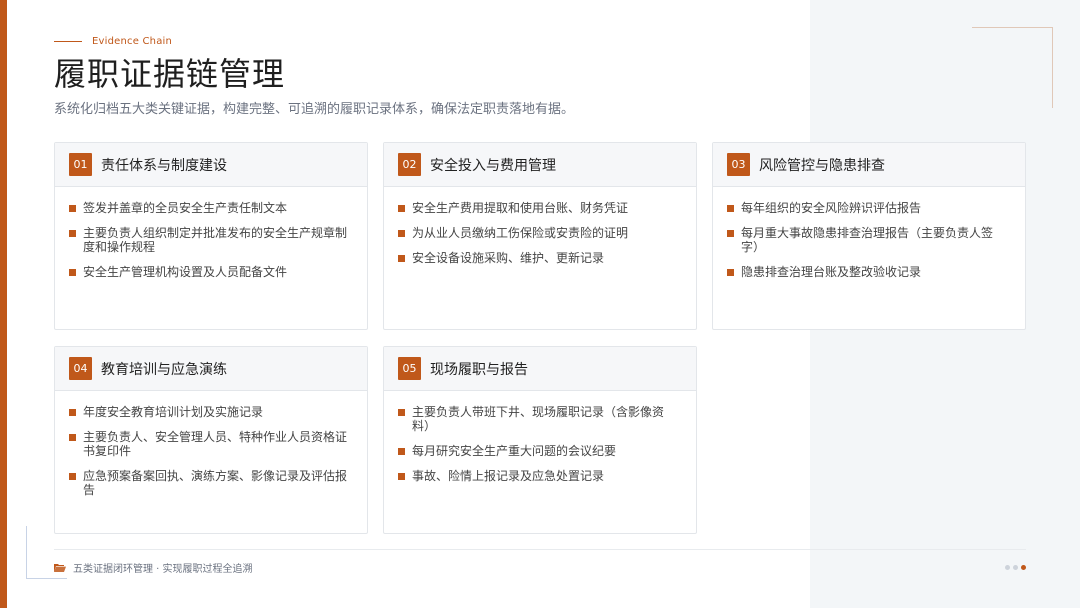  Describe the element at coordinates (173, 412) in the screenshot. I see `list-item-text: 年度安全教育培训计划及实施记录` at that location.